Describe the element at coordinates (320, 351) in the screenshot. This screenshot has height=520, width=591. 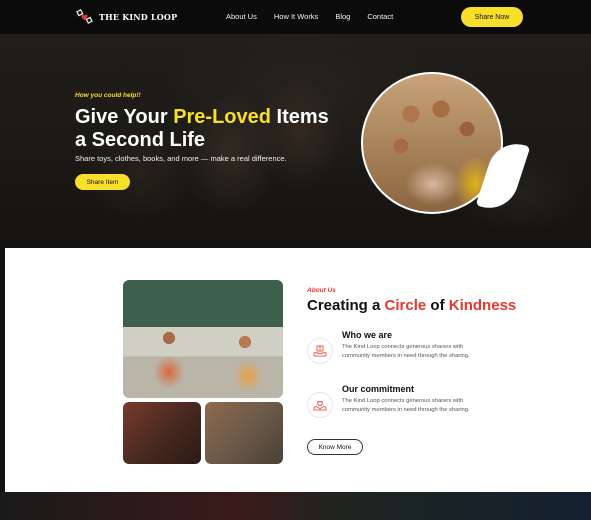
I see `hands-gift-icon` at that location.